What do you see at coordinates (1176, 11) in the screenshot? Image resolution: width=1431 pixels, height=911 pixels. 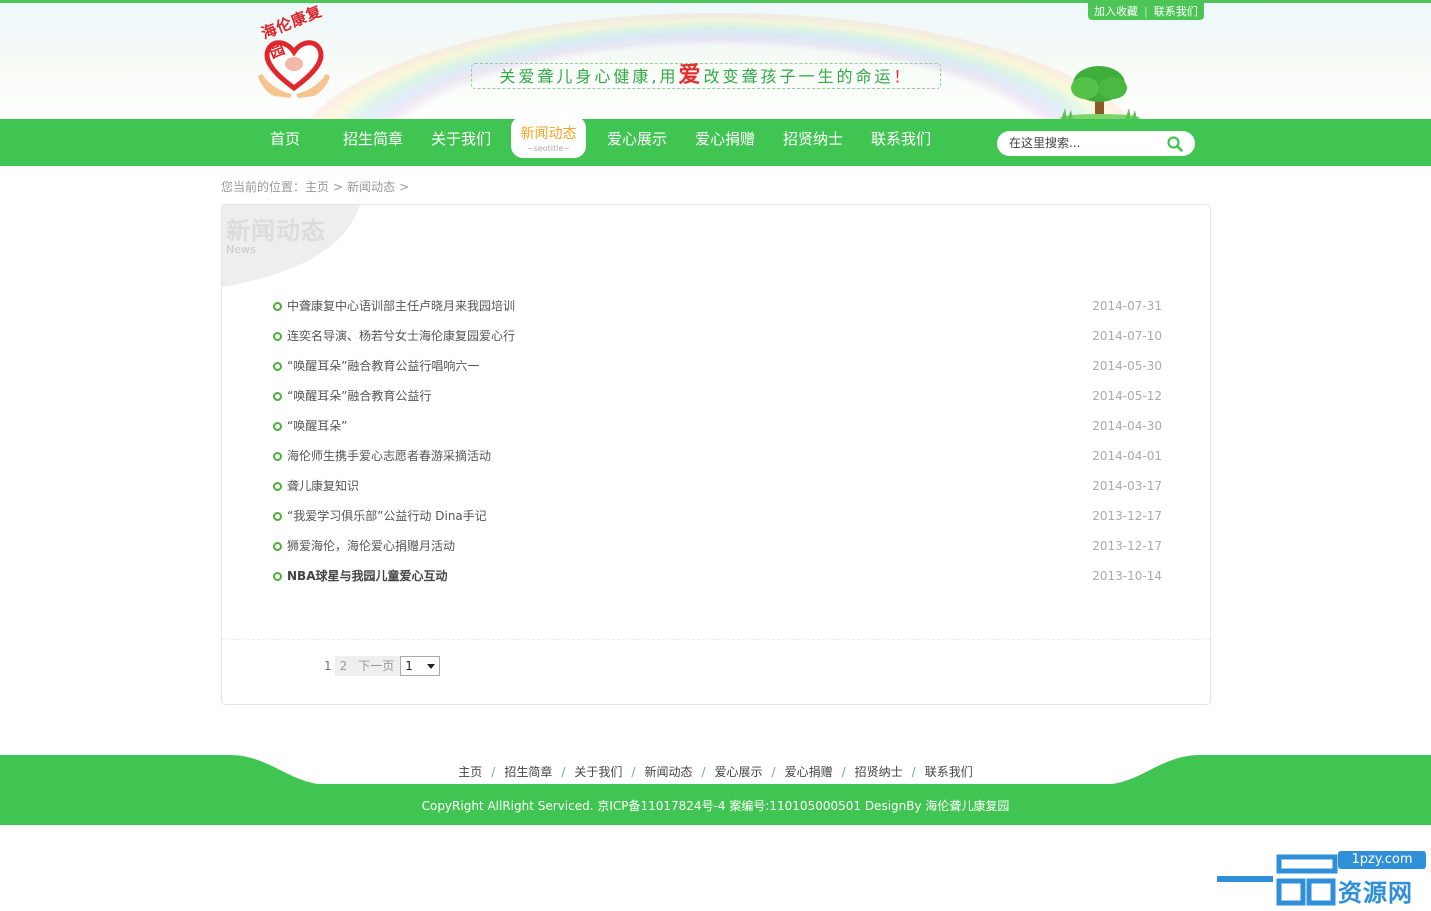 I see `contact-us-link: 联系我们` at bounding box center [1176, 11].